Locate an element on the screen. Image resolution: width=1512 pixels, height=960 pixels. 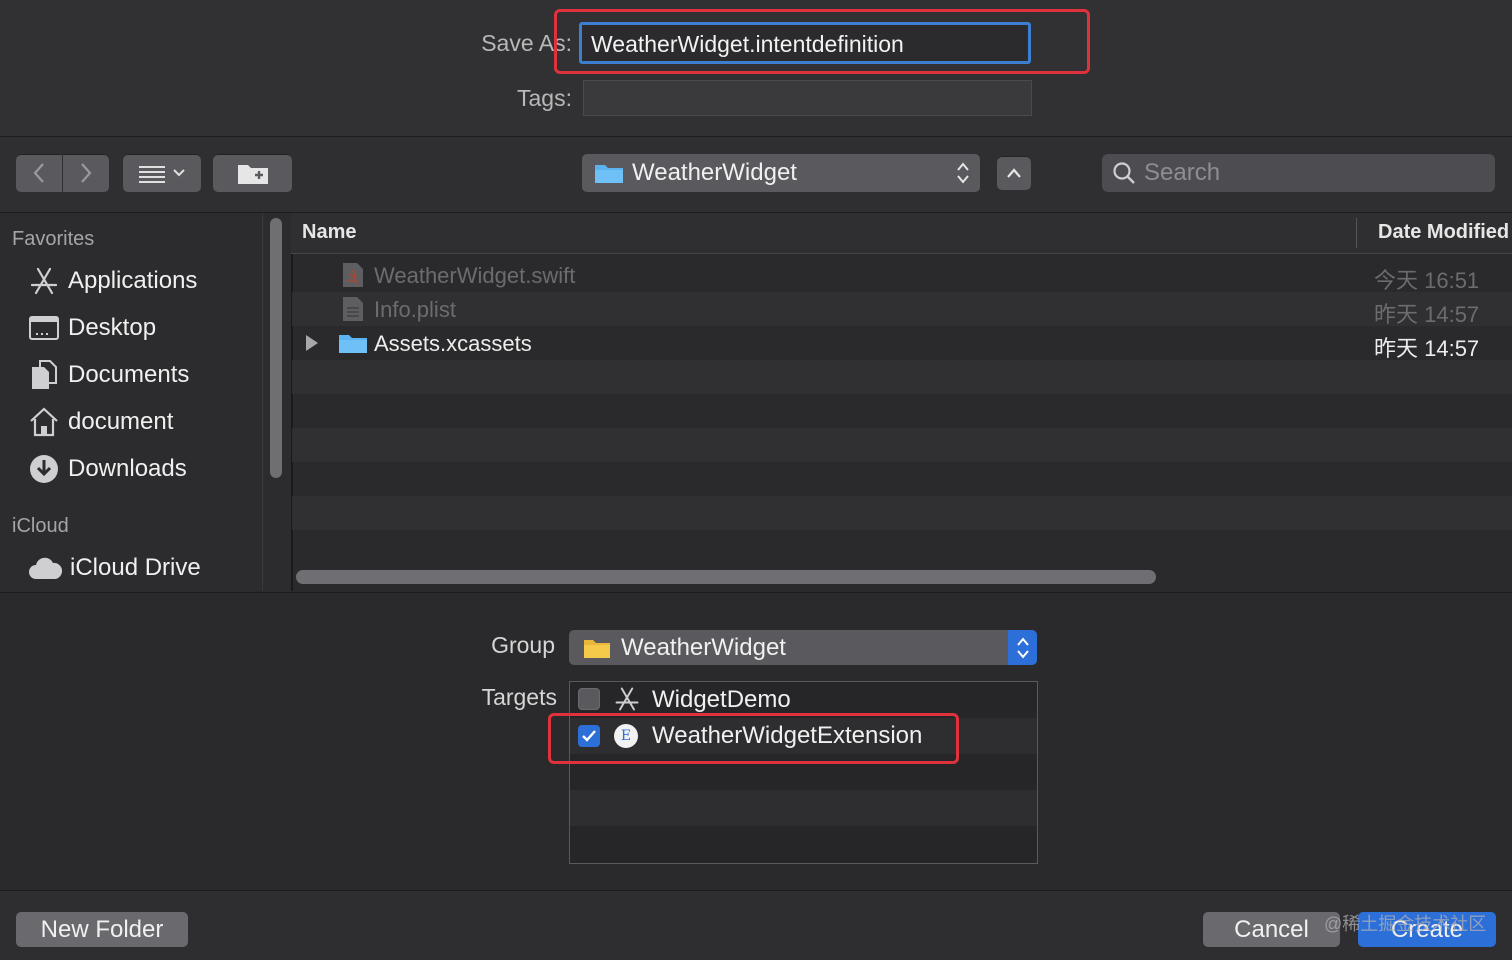
collapse-button is located at coordinates (1014, 173).